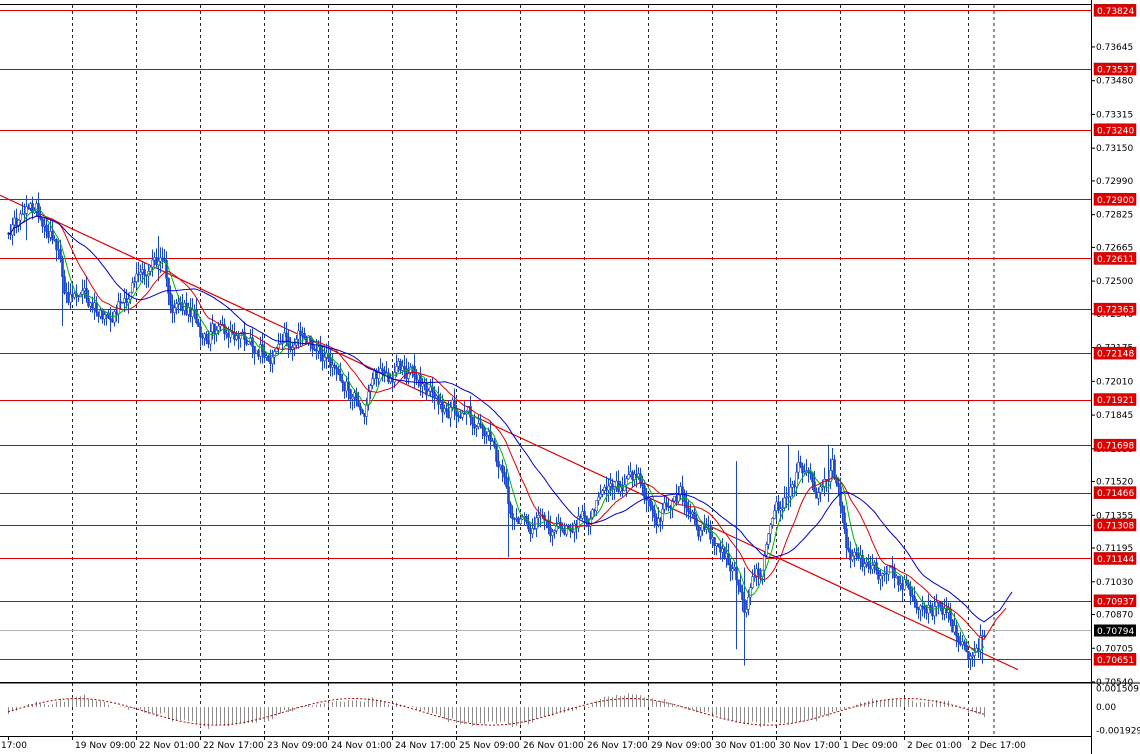  I want to click on oscillator-tick-label: 0.00, so click(1106, 708).